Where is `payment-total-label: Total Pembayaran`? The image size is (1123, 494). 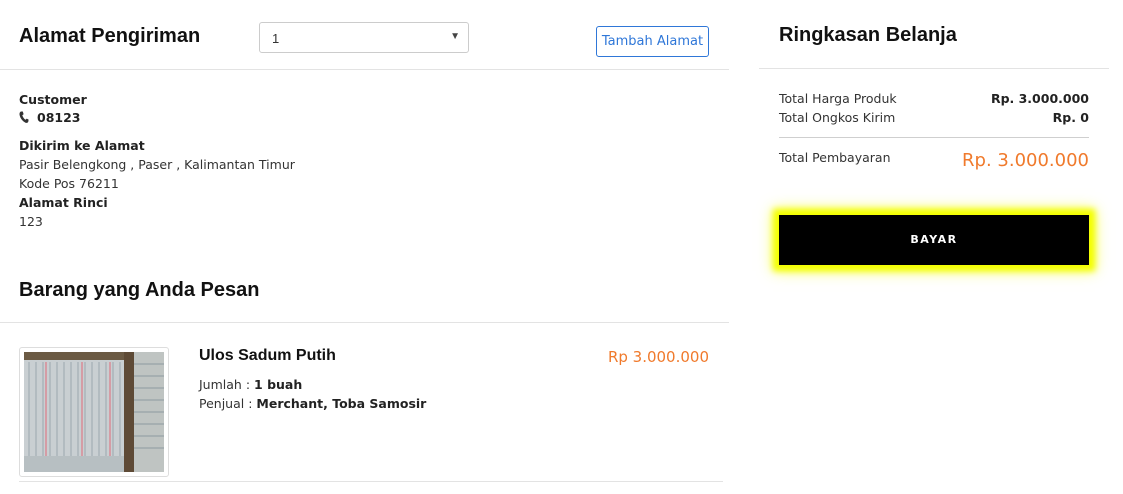 payment-total-label: Total Pembayaran is located at coordinates (835, 157).